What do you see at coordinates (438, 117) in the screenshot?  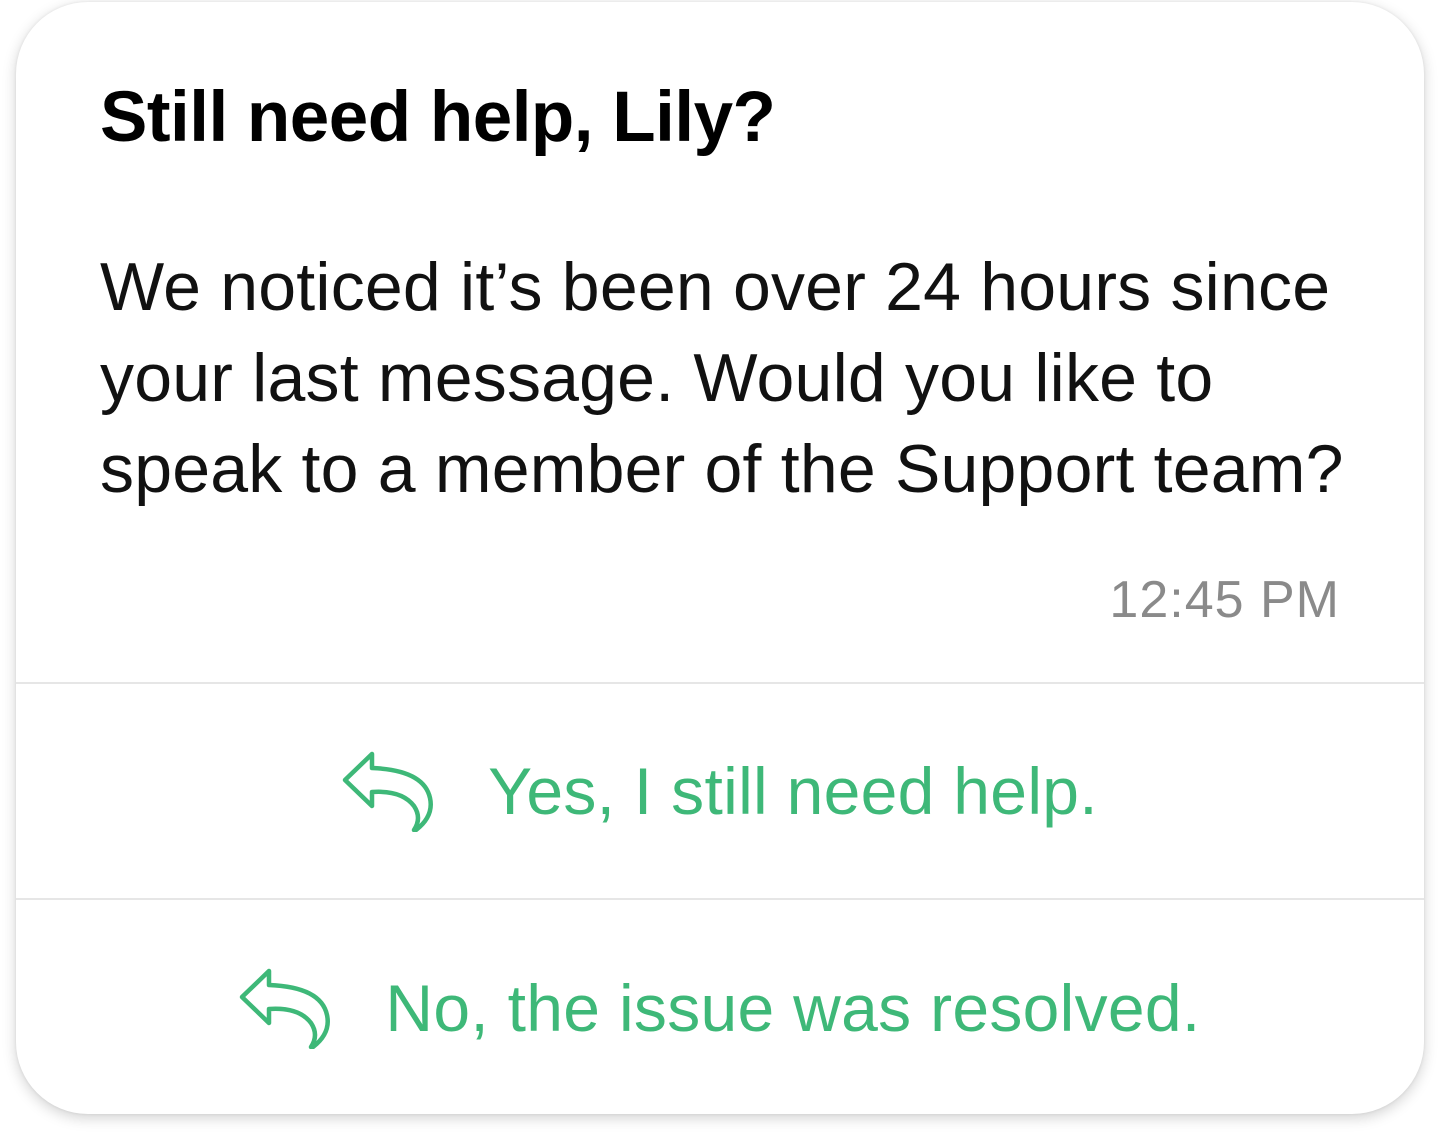 I see `message-title: Still need help, Lily?` at bounding box center [438, 117].